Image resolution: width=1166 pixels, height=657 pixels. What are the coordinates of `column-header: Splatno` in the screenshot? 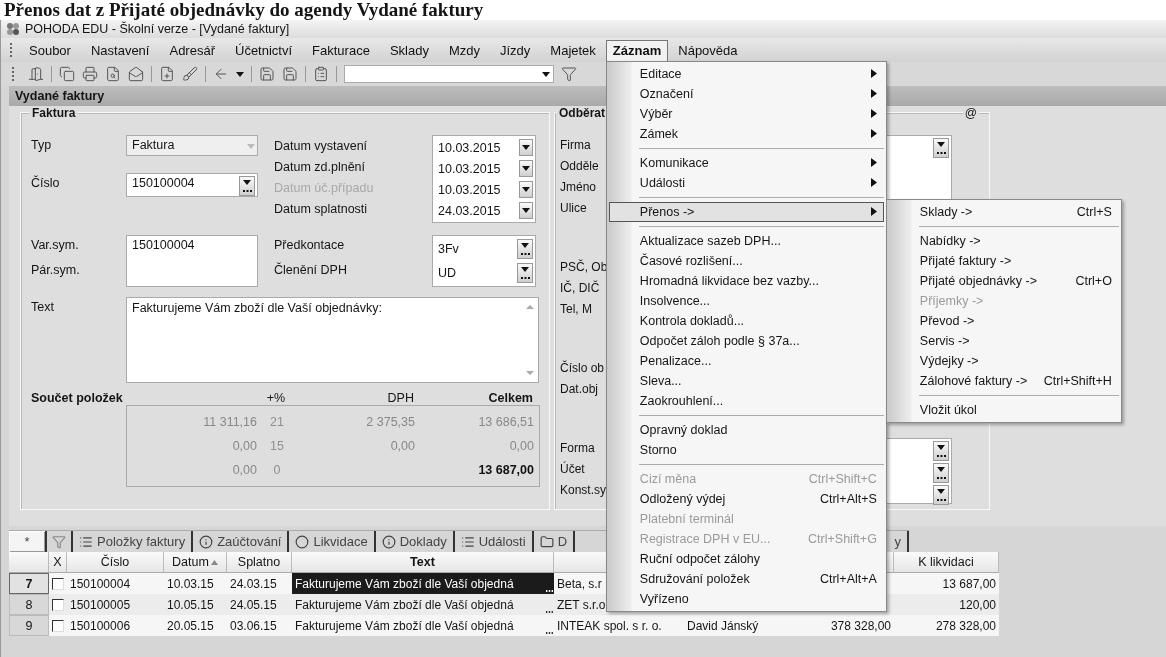 It's located at (259, 562).